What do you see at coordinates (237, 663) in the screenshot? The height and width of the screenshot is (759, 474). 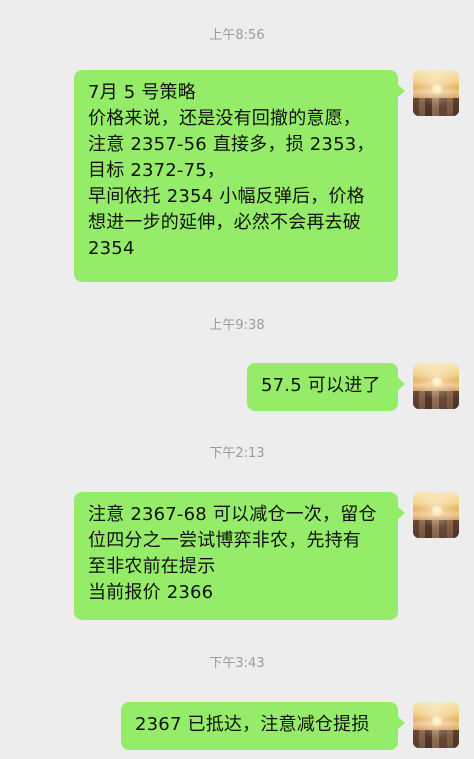 I see `timestamp: 下午3:43` at bounding box center [237, 663].